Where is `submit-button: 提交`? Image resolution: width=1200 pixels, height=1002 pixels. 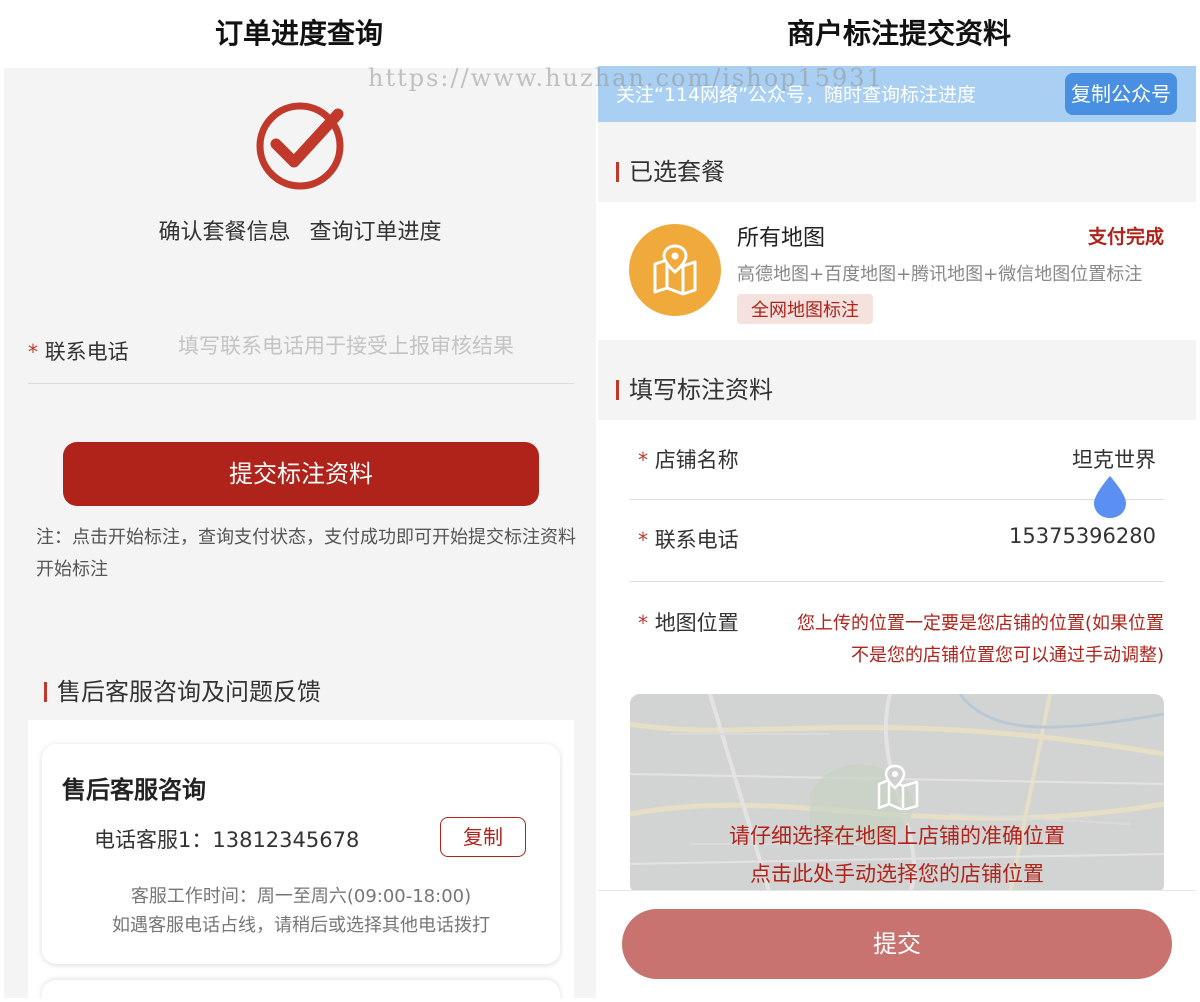 submit-button: 提交 is located at coordinates (897, 944).